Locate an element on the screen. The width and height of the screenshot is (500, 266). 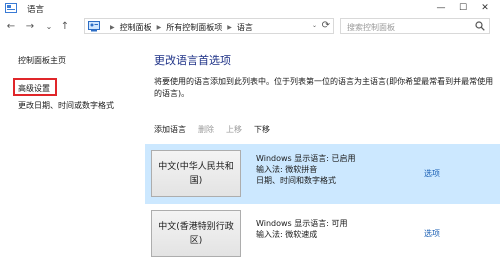
back-arrow-icon: ← is located at coordinates (11, 26).